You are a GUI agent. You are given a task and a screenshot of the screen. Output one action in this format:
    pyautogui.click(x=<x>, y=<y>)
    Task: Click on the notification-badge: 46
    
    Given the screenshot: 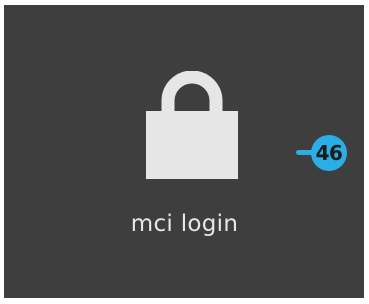 What is the action you would take?
    pyautogui.click(x=328, y=153)
    